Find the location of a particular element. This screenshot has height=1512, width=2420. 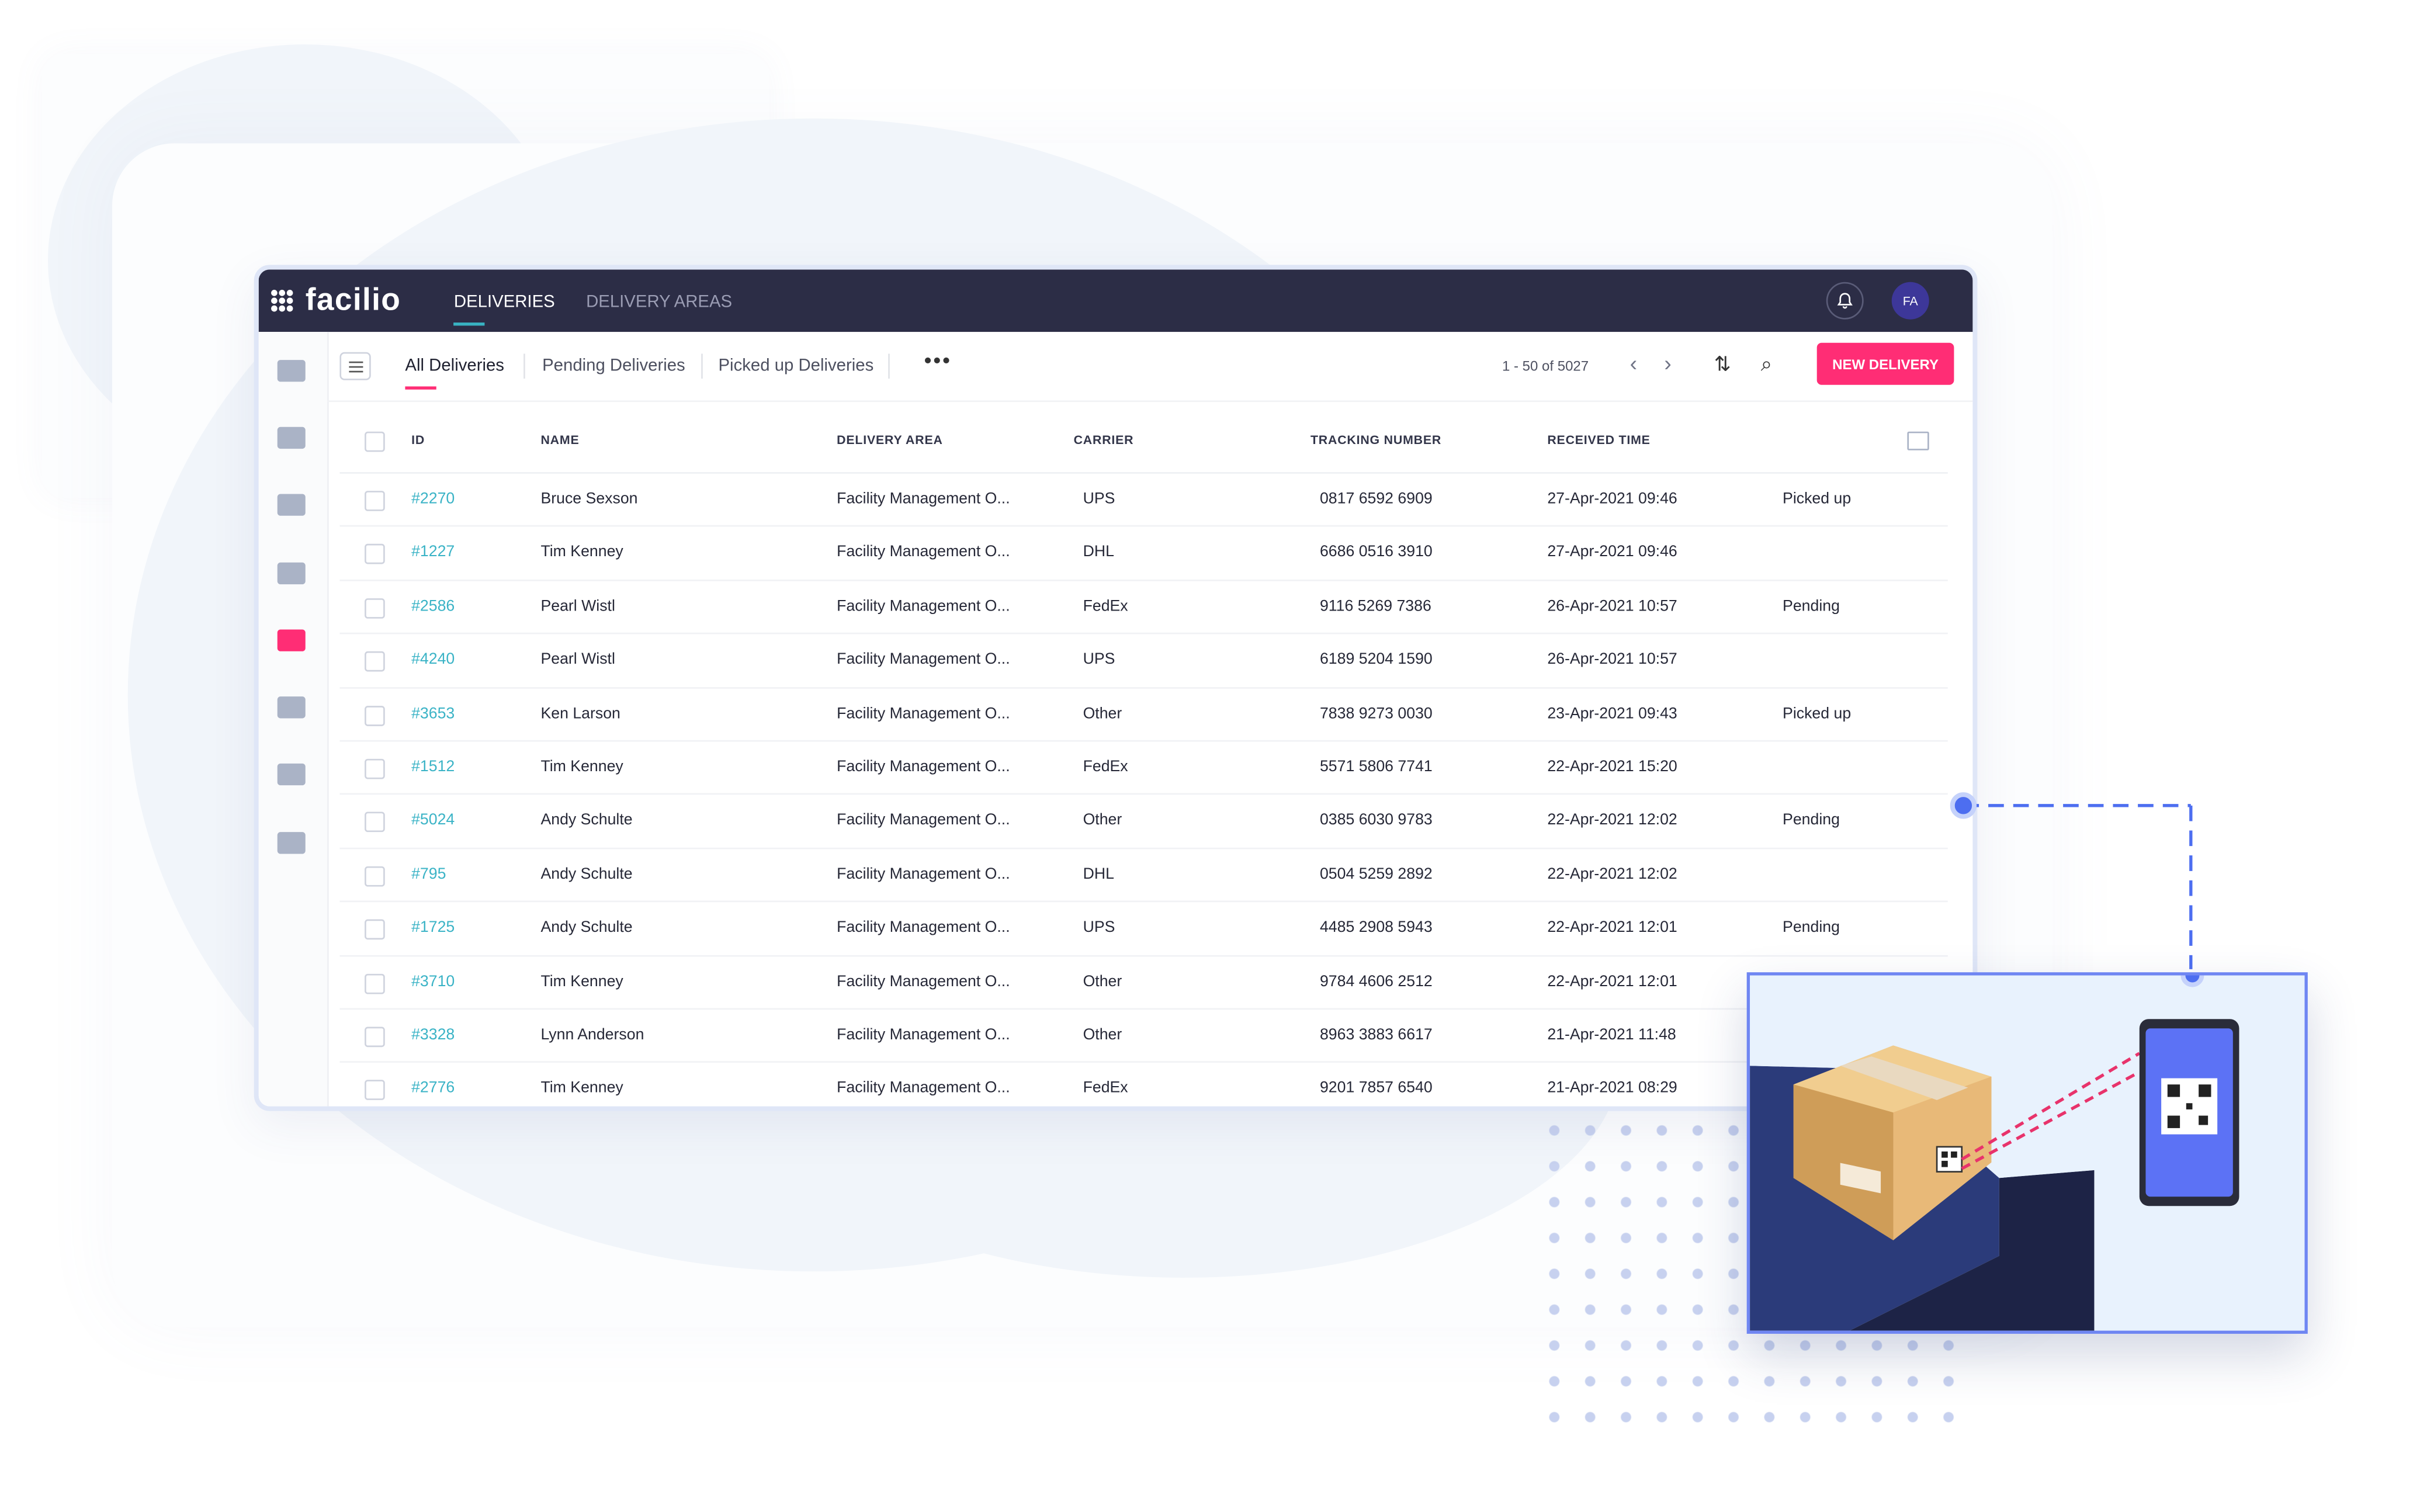

chevron-left-icon: ‹ is located at coordinates (1633, 363).